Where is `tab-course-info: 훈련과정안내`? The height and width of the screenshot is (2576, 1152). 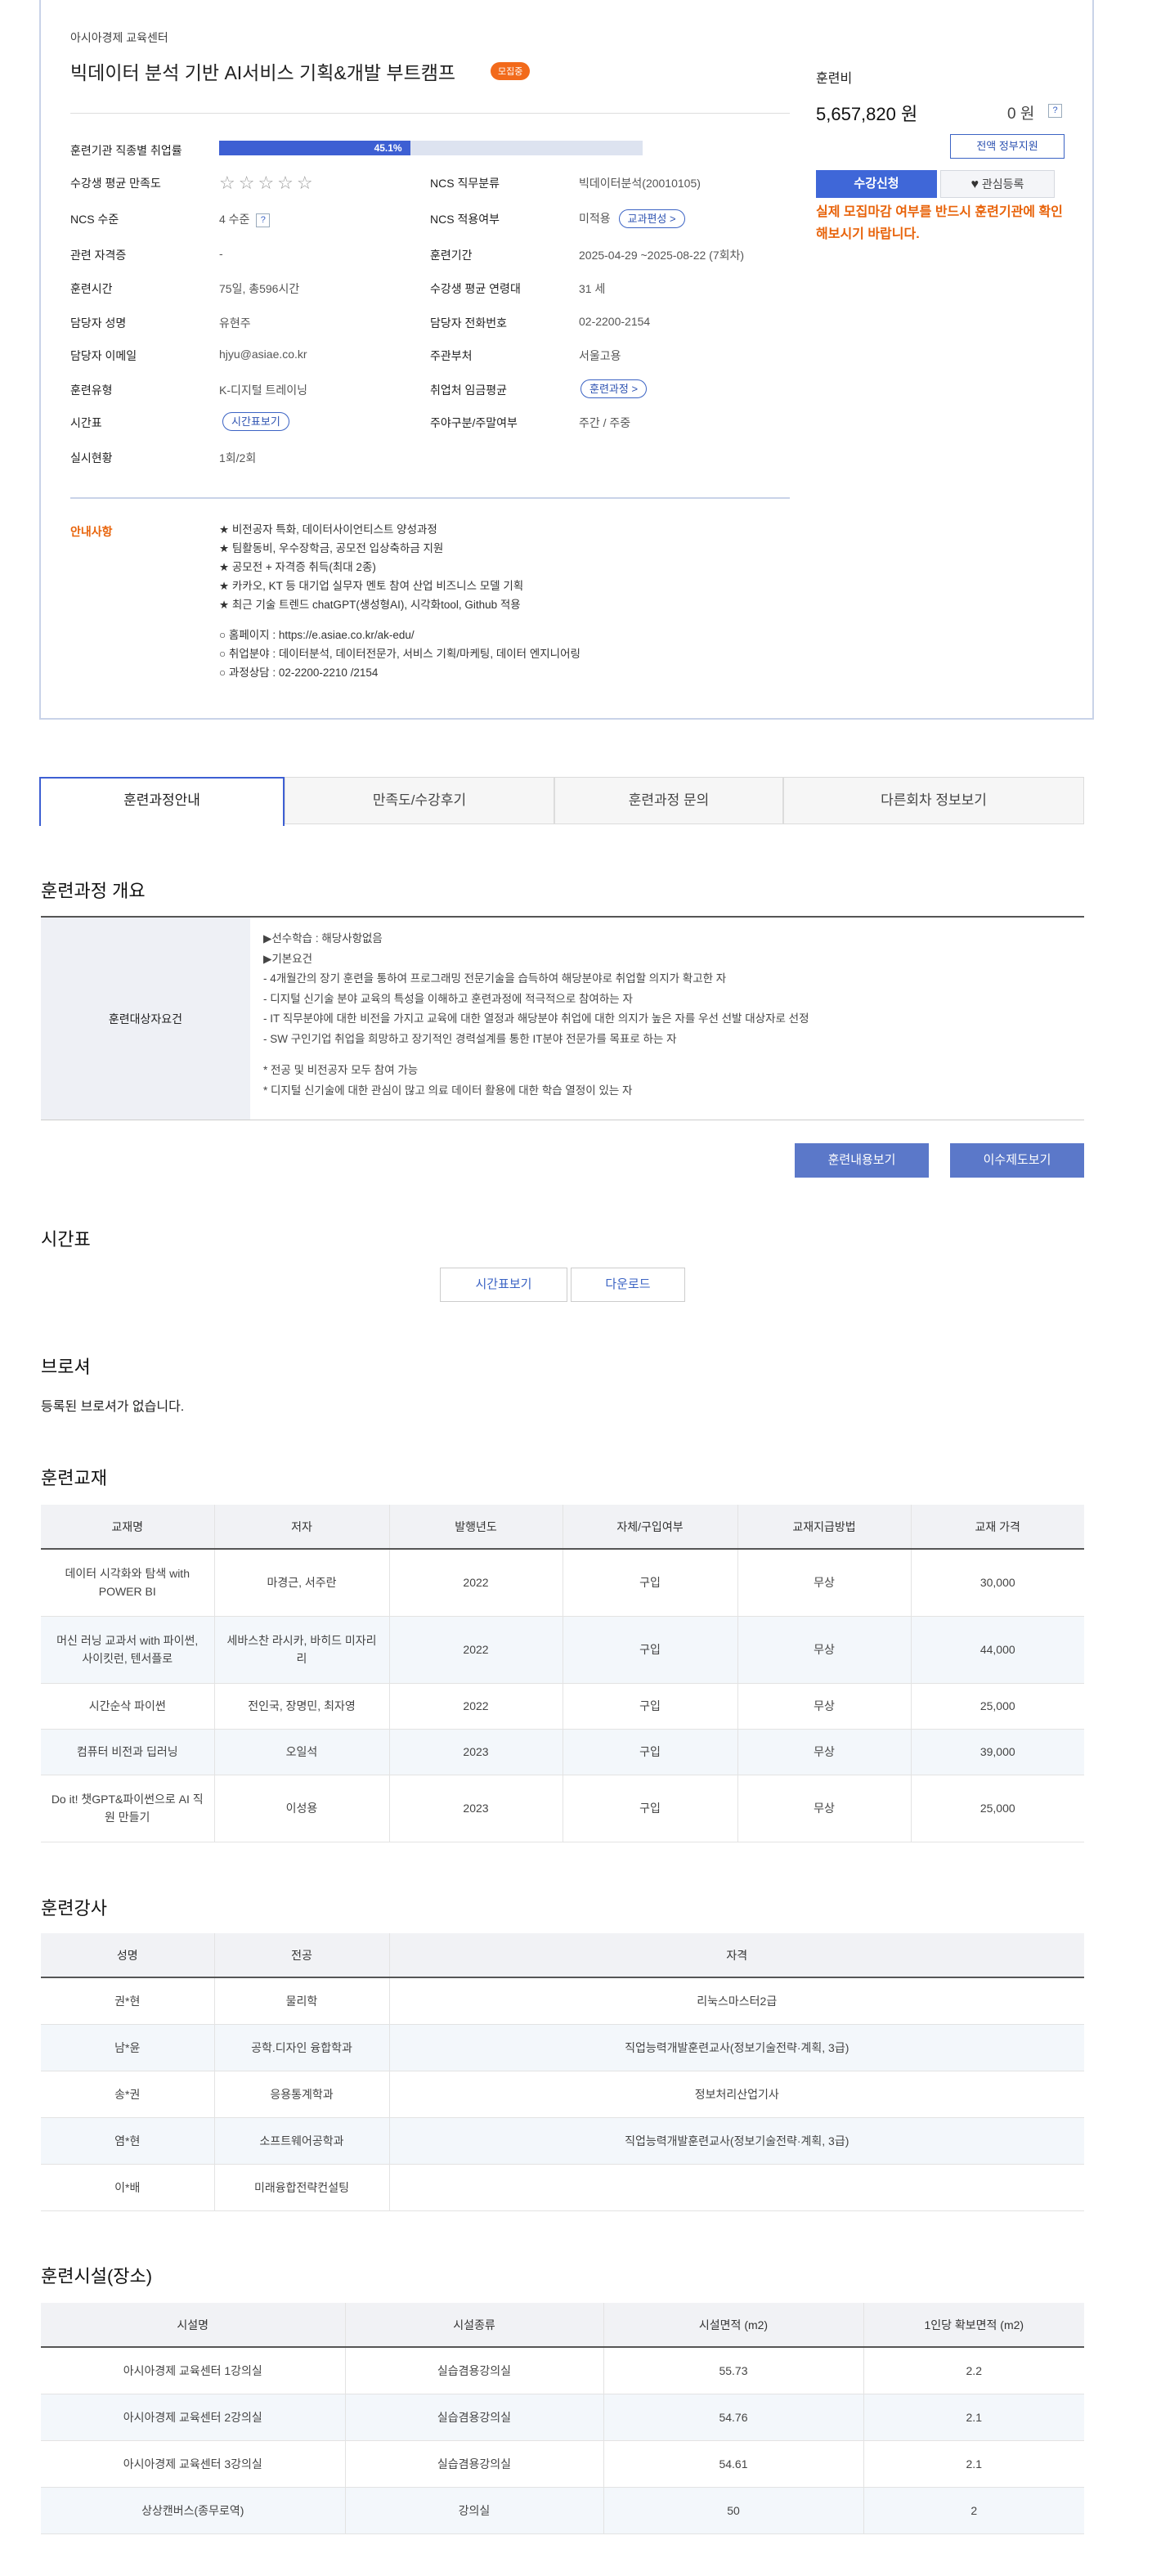 tab-course-info: 훈련과정안내 is located at coordinates (162, 801).